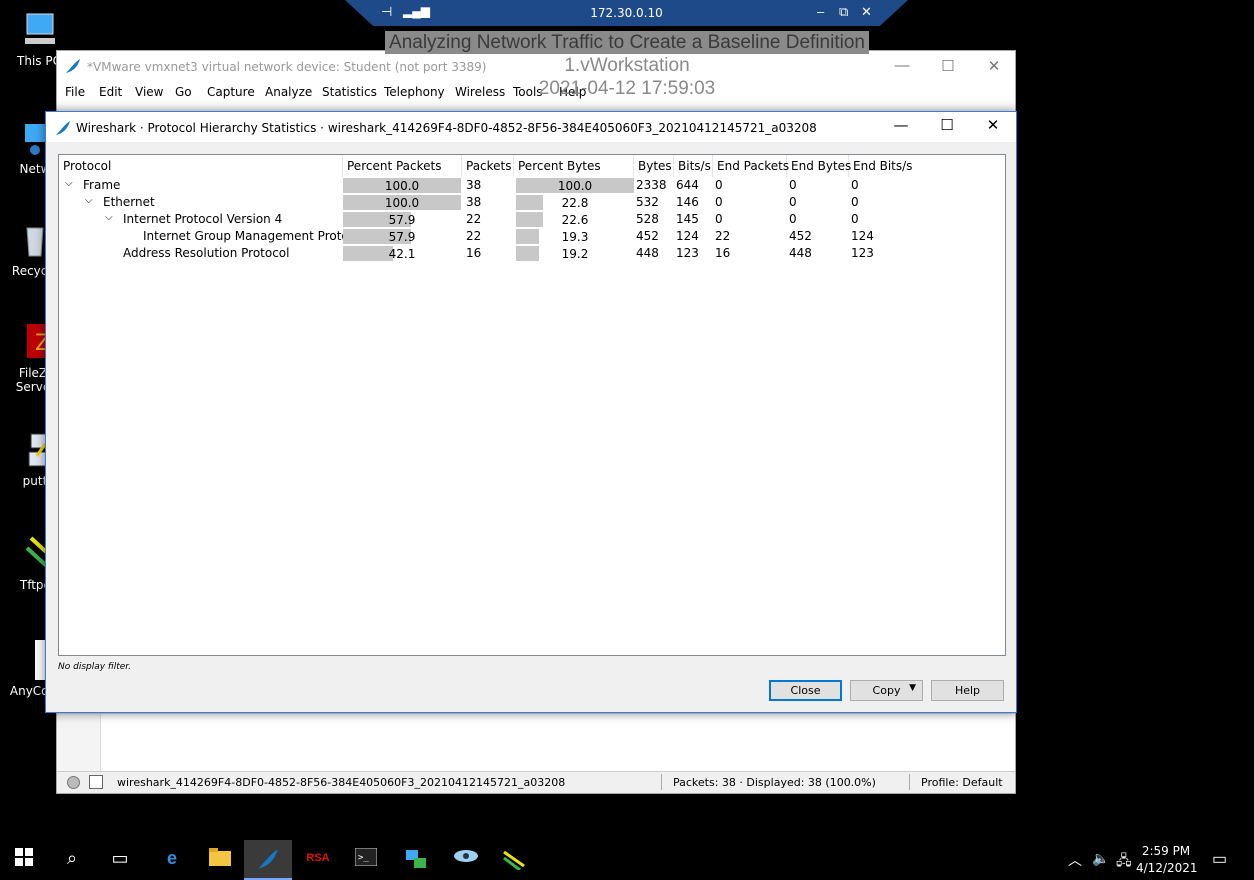 The height and width of the screenshot is (880, 1254). I want to click on percent-packets-bar: 100.0, so click(402, 202).